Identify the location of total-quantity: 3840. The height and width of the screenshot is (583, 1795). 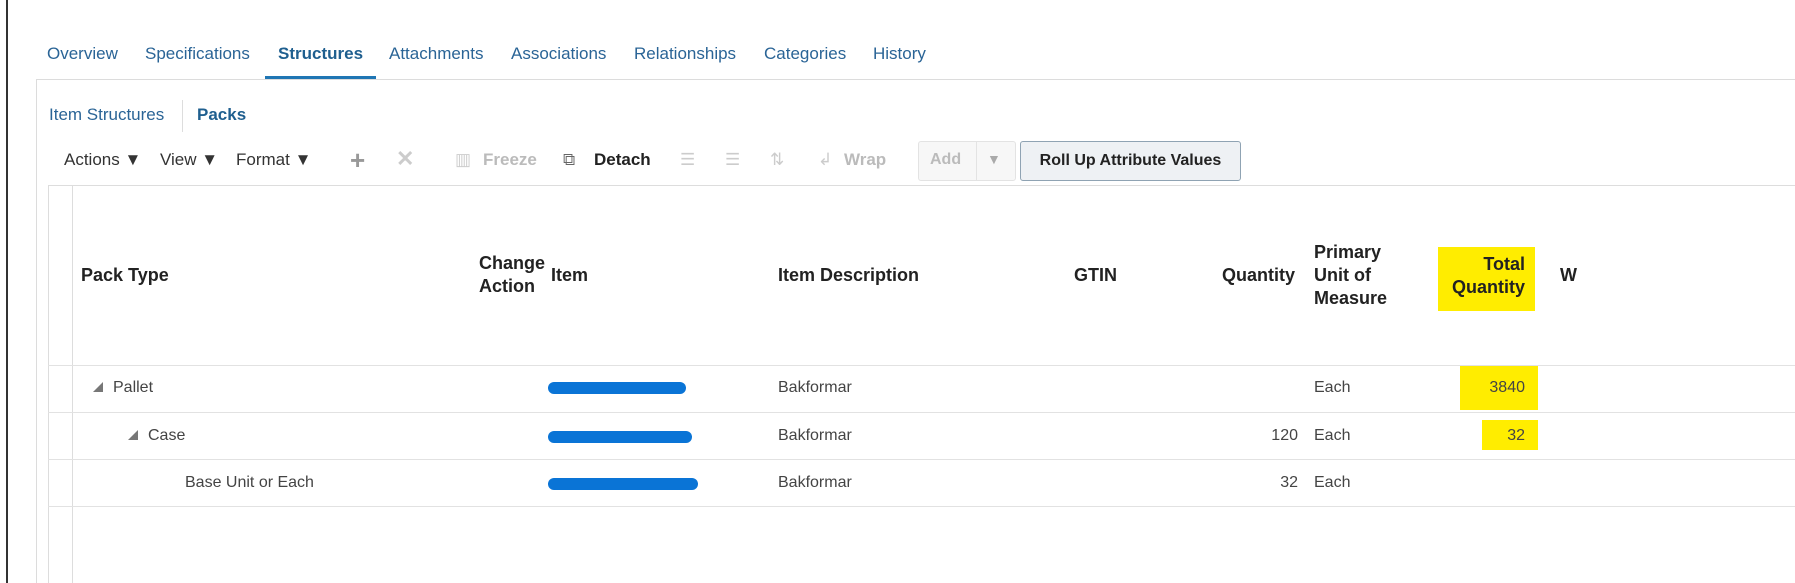
(1507, 387).